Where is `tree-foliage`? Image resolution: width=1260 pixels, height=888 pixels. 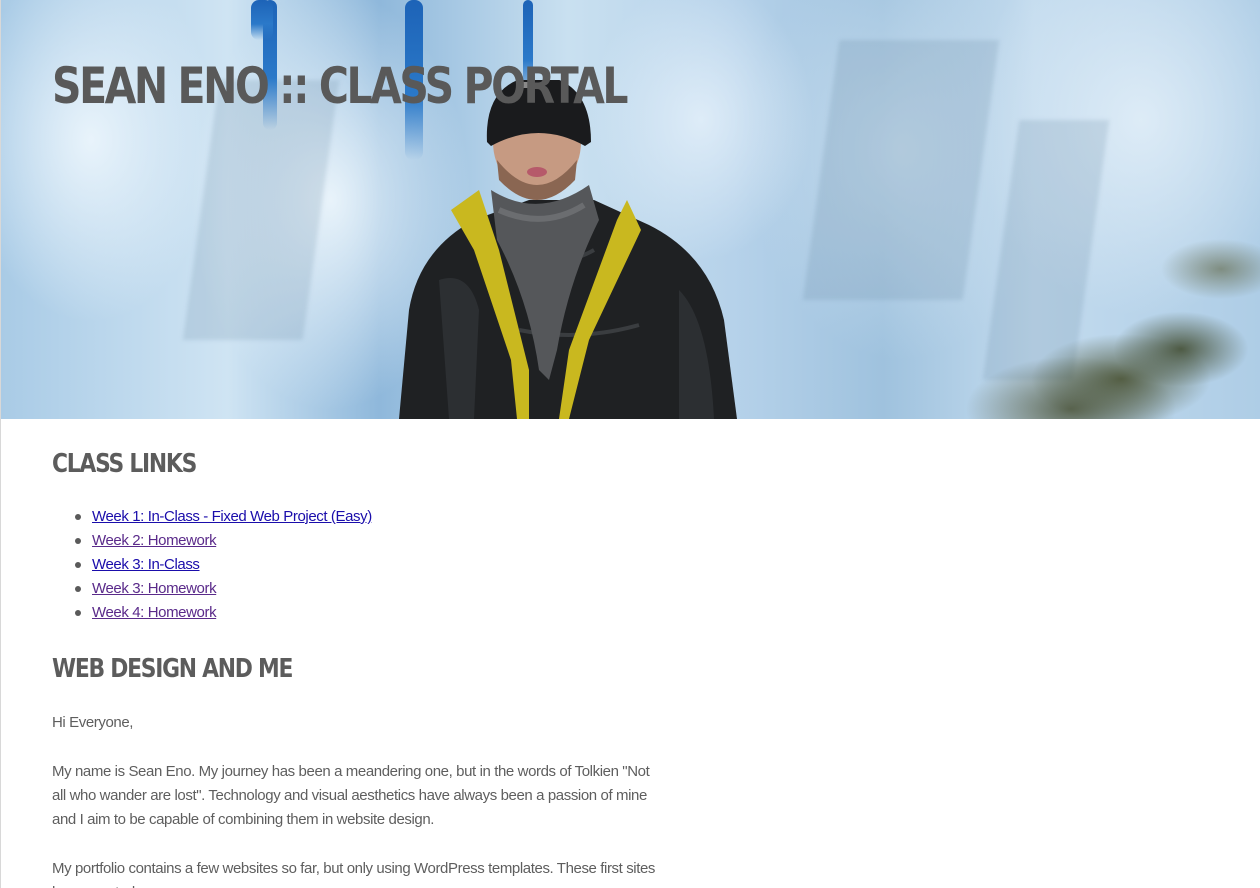 tree-foliage is located at coordinates (1110, 299).